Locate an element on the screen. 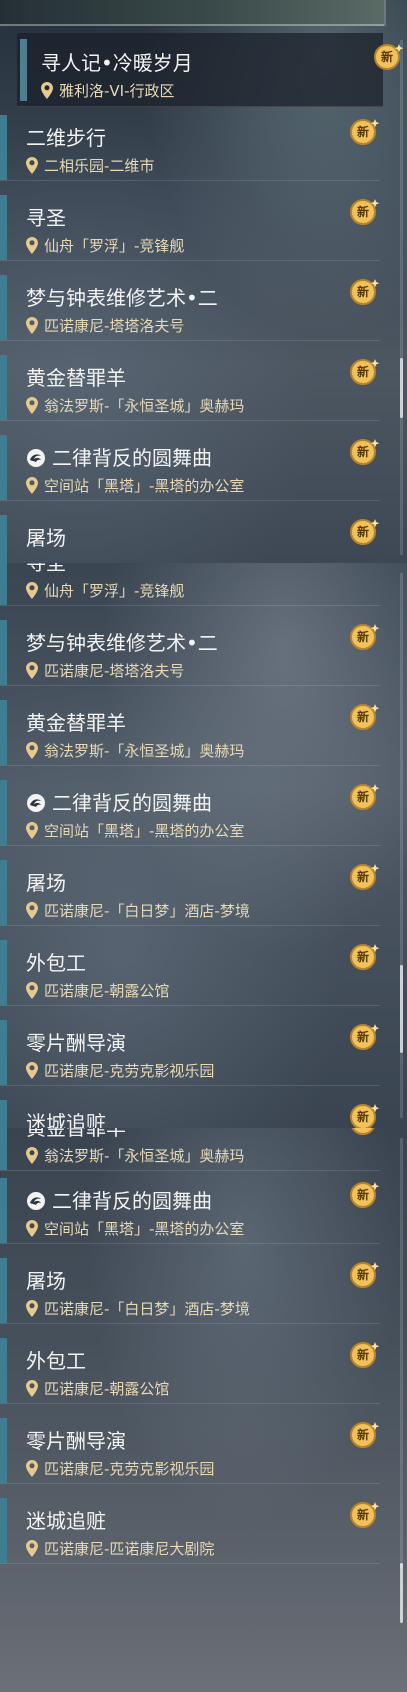 This screenshot has width=407, height=1692. mission-title: 零片酬导演 is located at coordinates (76, 1441).